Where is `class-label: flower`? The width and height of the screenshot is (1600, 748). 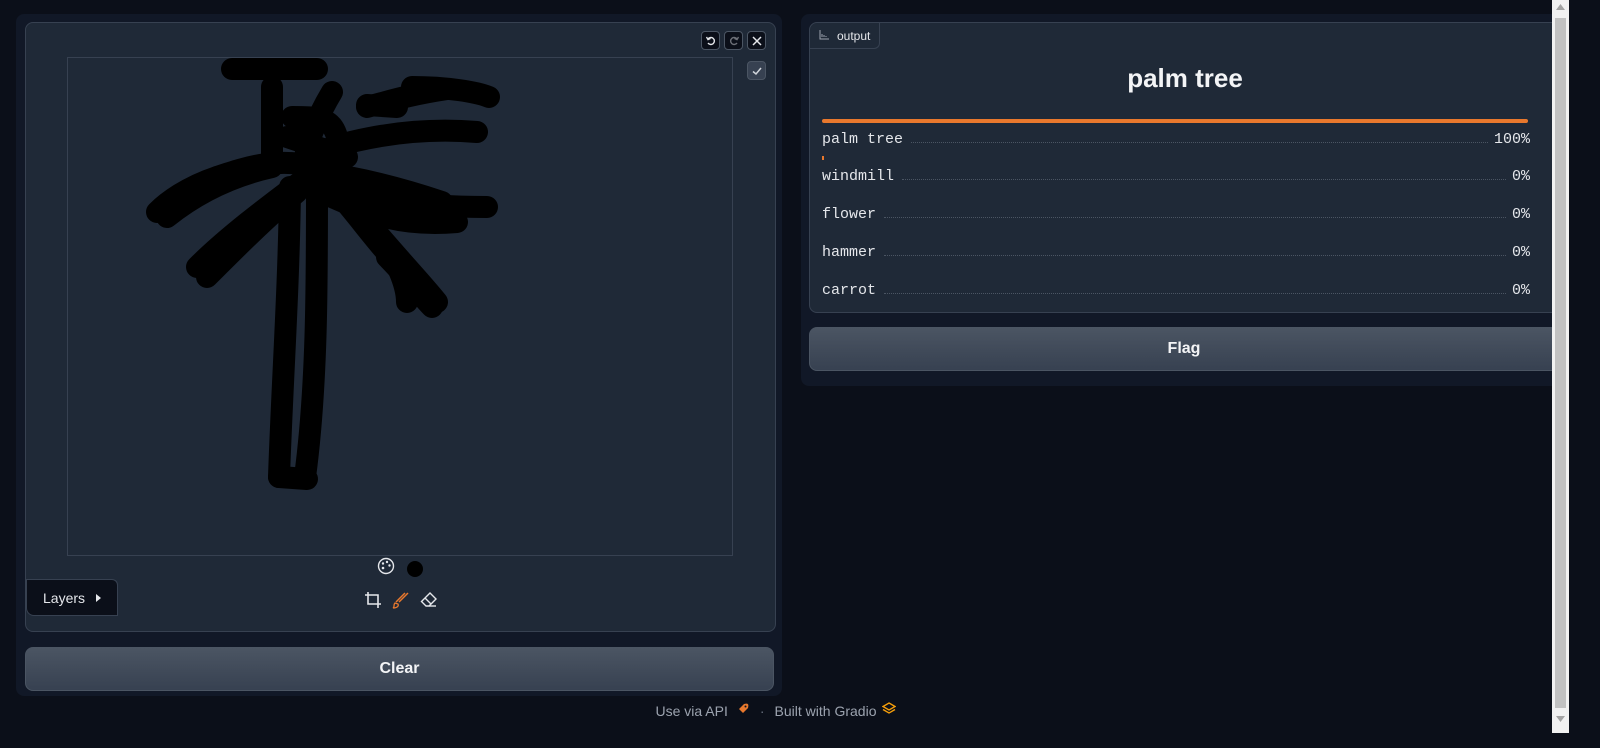
class-label: flower is located at coordinates (849, 214).